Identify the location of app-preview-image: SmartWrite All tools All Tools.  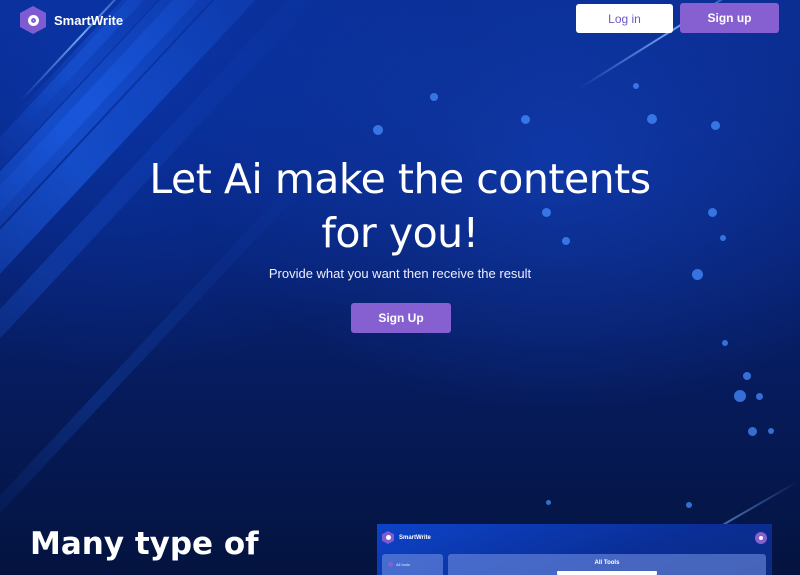
(574, 549).